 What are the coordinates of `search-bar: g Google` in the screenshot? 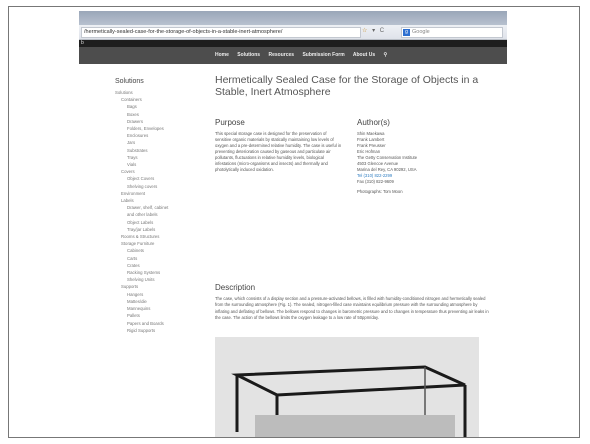 It's located at (452, 32).